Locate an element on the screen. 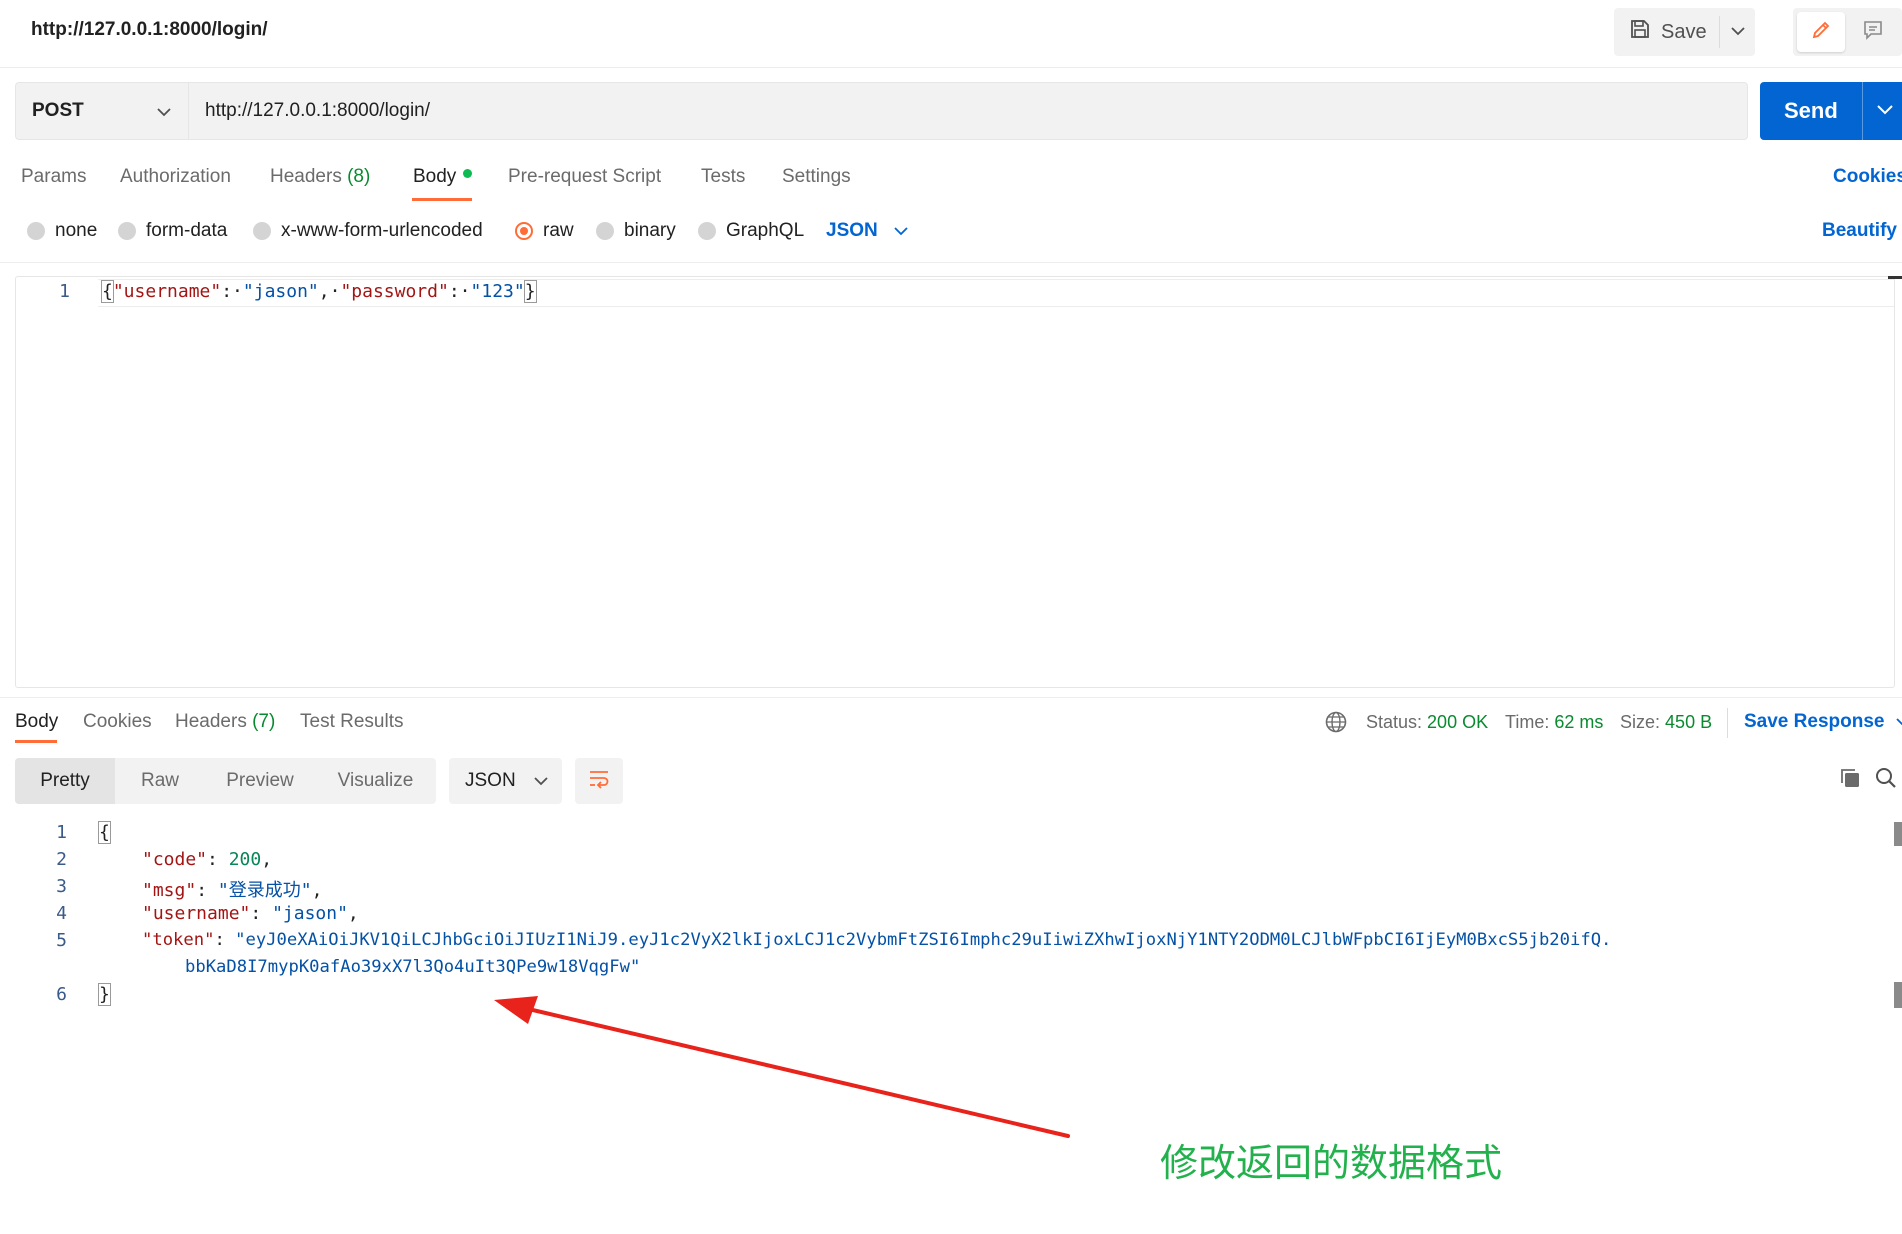 The width and height of the screenshot is (1902, 1234). line-number: 3 is located at coordinates (61, 886).